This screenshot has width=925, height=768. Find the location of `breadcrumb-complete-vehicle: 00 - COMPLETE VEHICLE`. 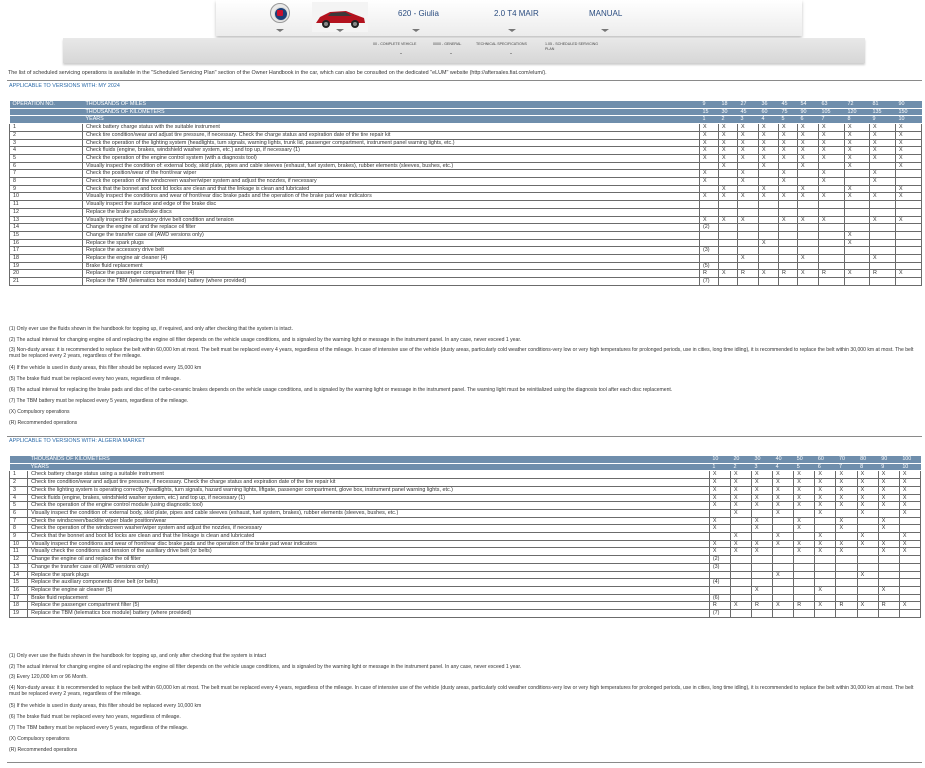

breadcrumb-complete-vehicle: 00 - COMPLETE VEHICLE is located at coordinates (394, 44).